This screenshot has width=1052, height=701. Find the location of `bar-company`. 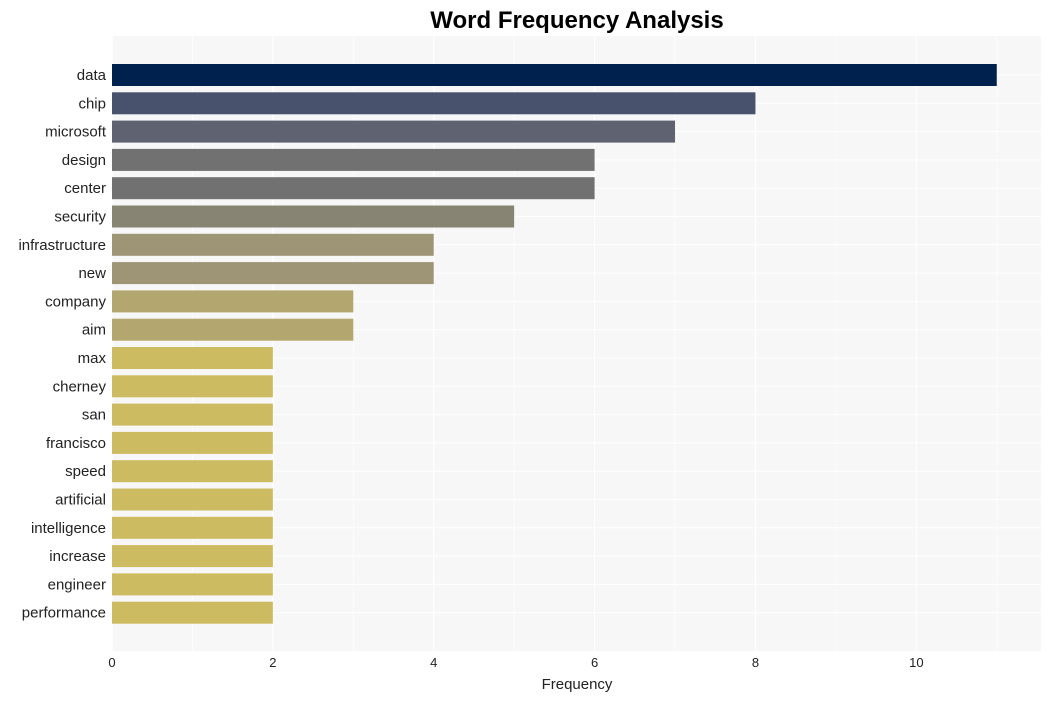

bar-company is located at coordinates (233, 301).